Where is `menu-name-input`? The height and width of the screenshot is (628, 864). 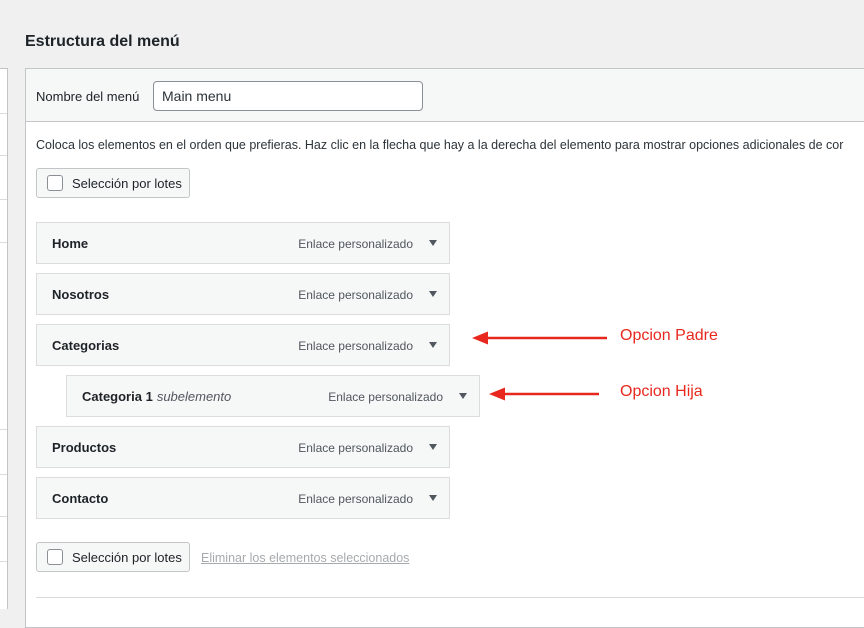 menu-name-input is located at coordinates (288, 96).